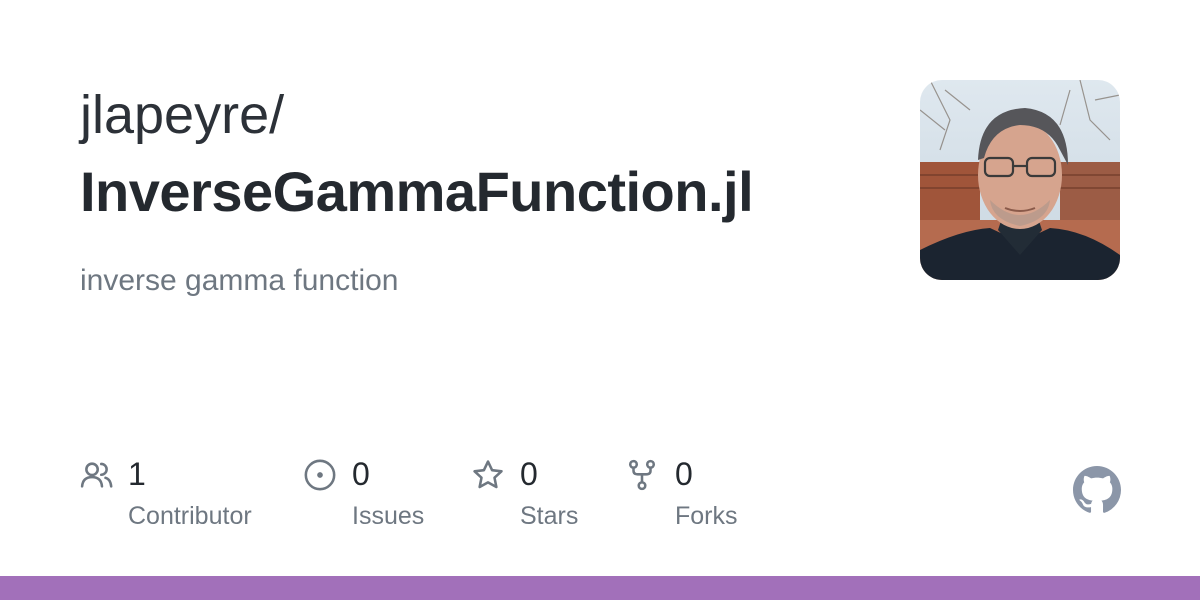 The height and width of the screenshot is (600, 1200). I want to click on owner-avatar, so click(1020, 180).